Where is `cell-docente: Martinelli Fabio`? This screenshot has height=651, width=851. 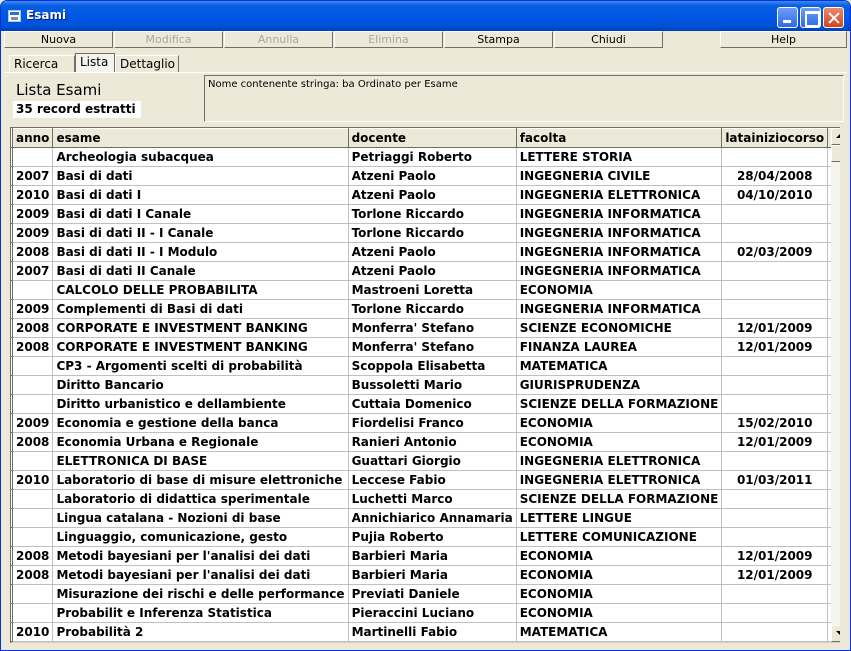
cell-docente: Martinelli Fabio is located at coordinates (432, 632).